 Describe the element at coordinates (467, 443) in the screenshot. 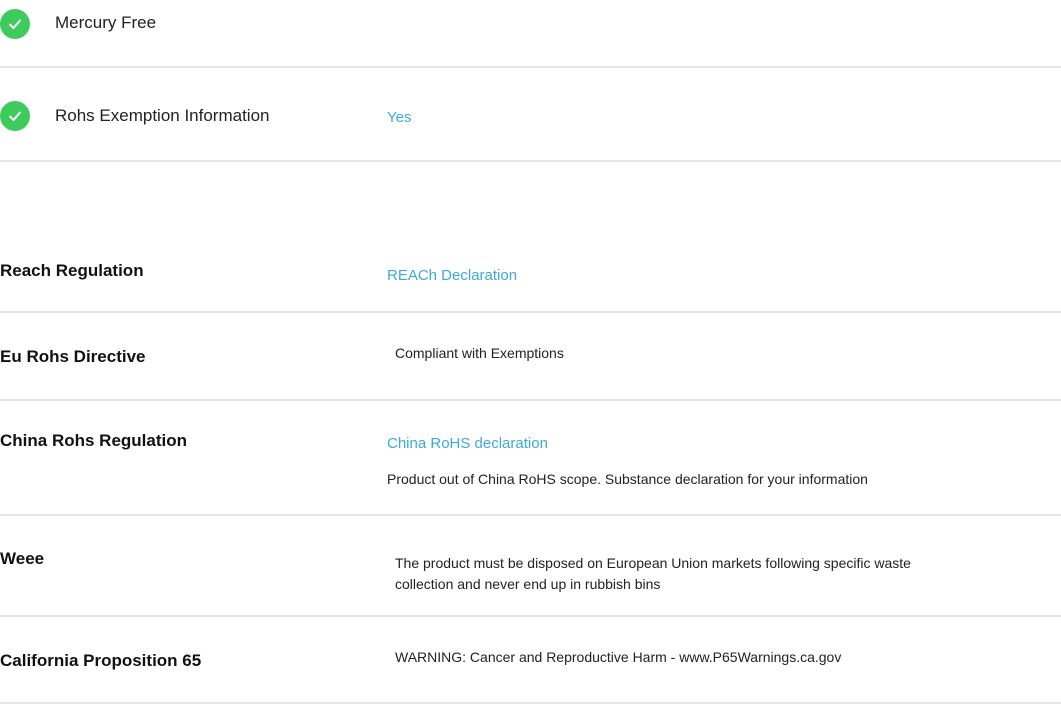

I see `china-rohs-declaration-link: China RoHS declaration` at that location.